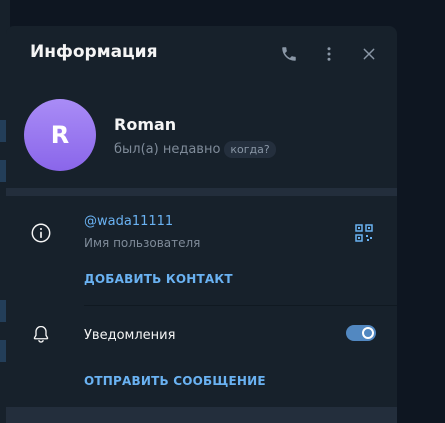 Image resolution: width=445 pixels, height=423 pixels. I want to click on add-contact-button: ДОБАВИТЬ КОНТАКТ, so click(158, 279).